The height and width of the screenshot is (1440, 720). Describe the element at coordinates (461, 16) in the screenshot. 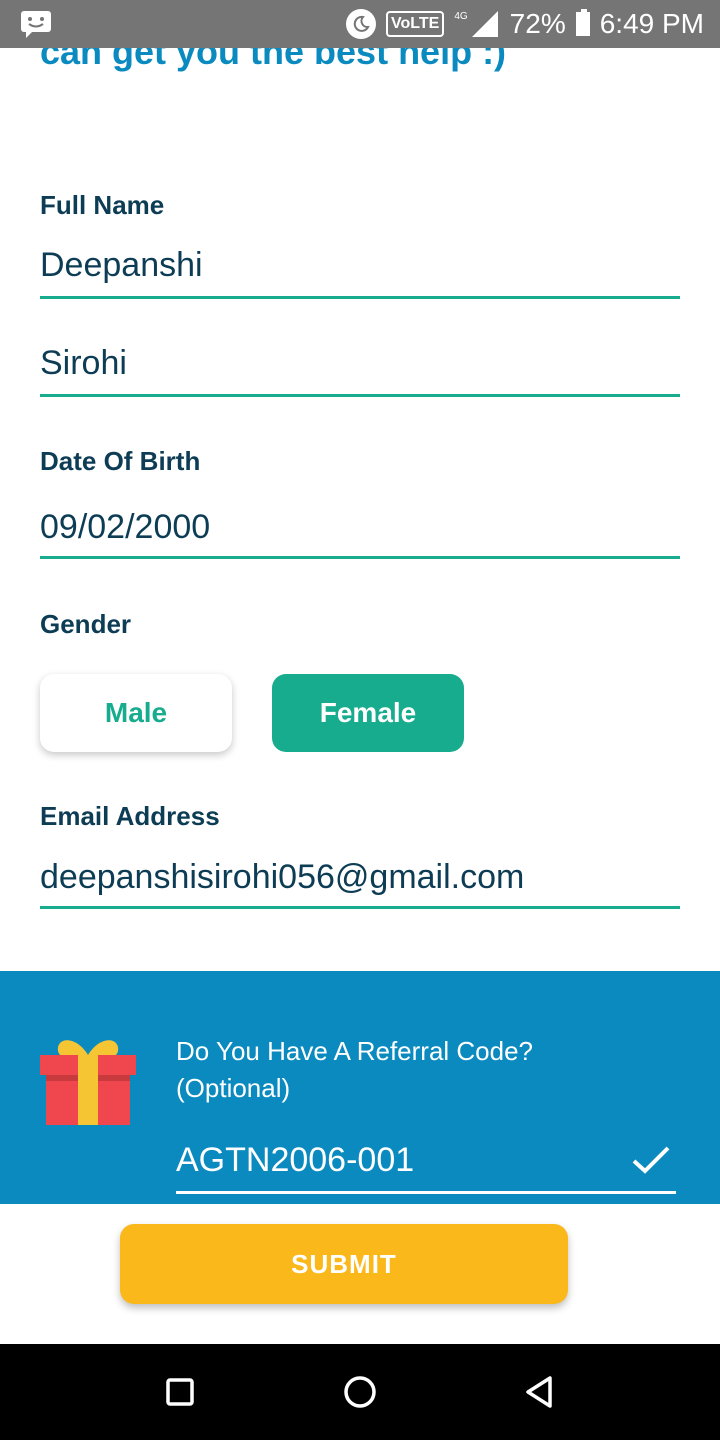

I see `network-type: 4G` at that location.